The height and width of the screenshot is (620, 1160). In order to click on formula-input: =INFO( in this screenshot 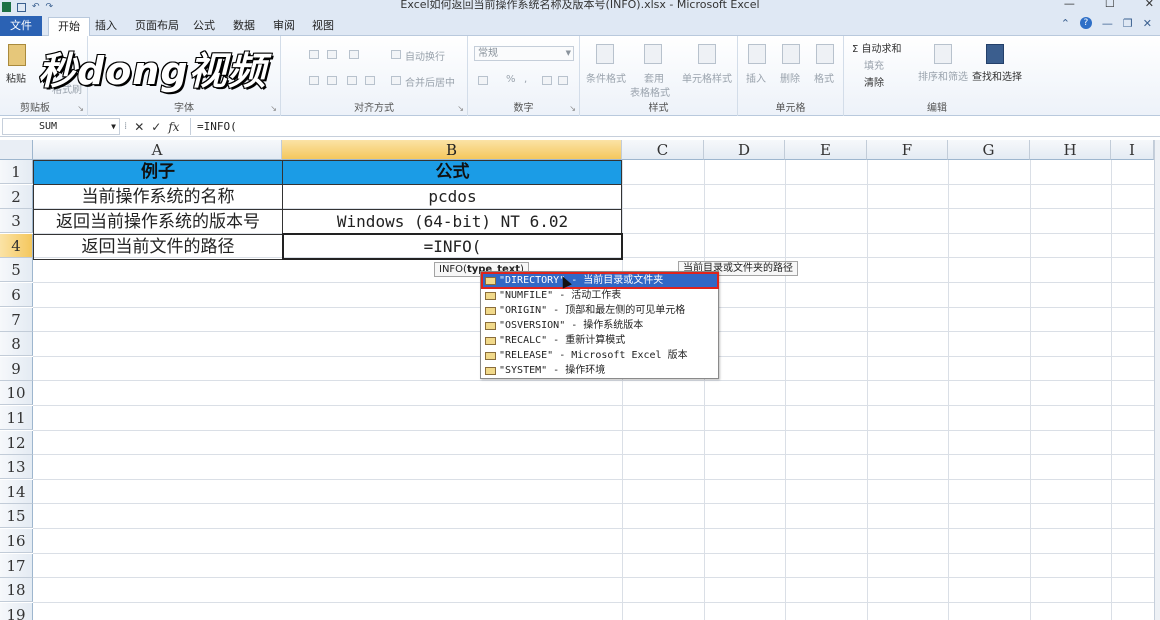, I will do `click(673, 126)`.